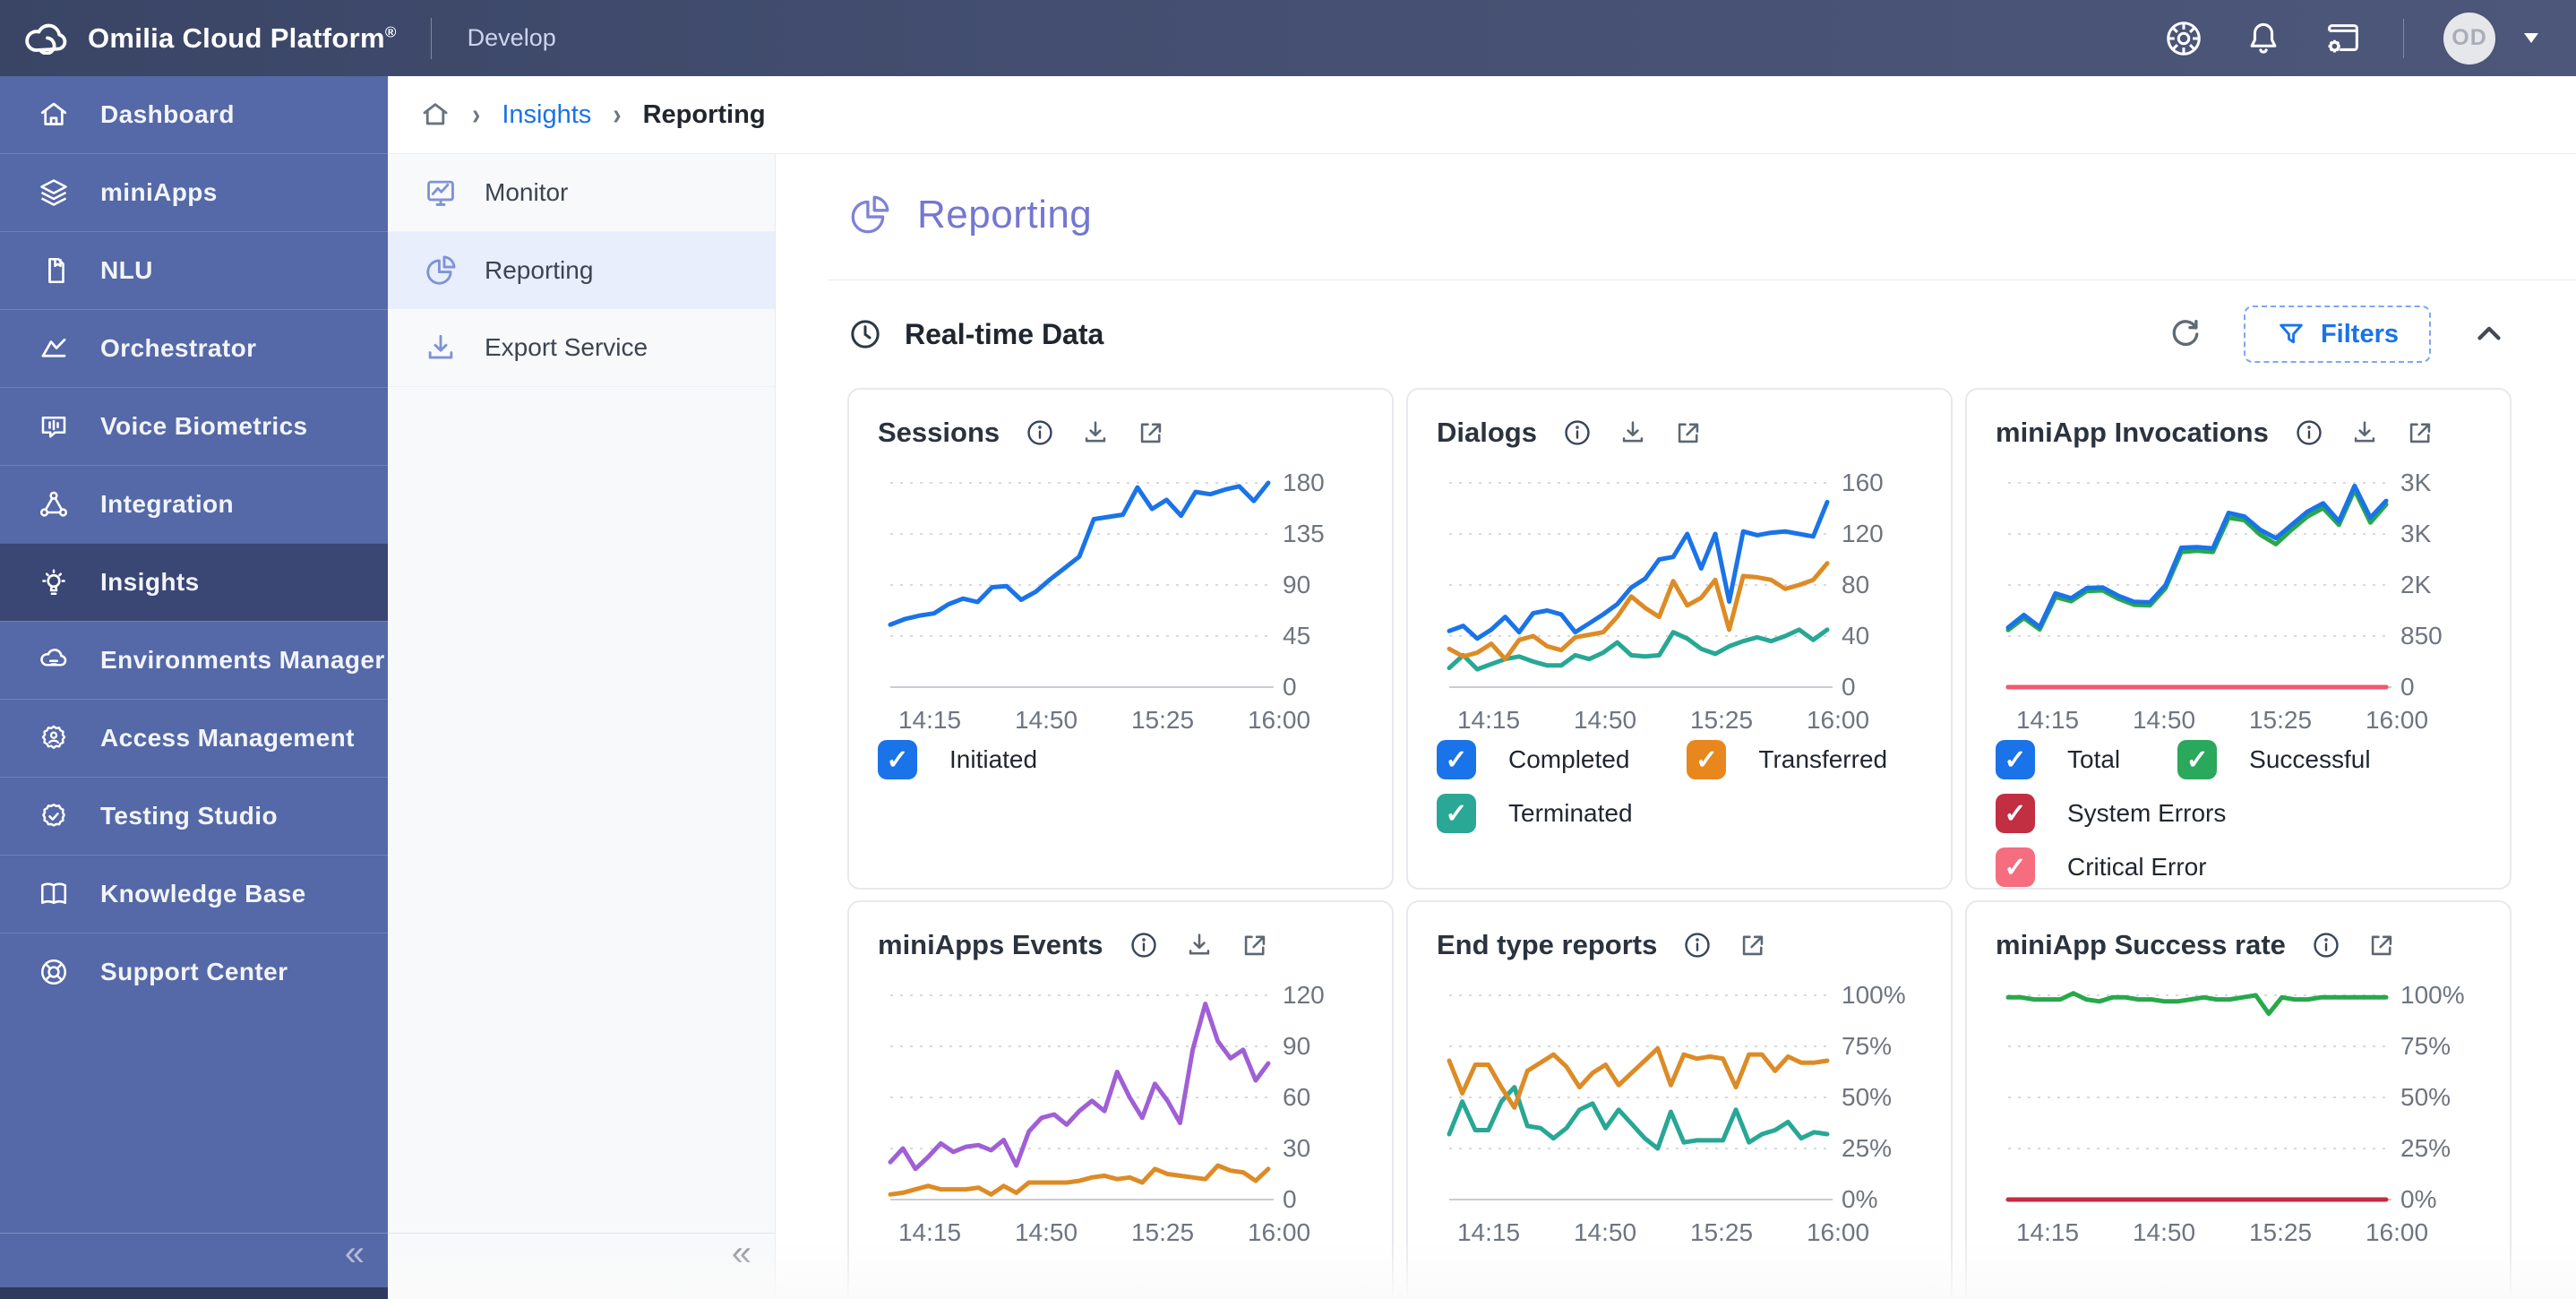 The width and height of the screenshot is (2576, 1299). Describe the element at coordinates (2111, 813) in the screenshot. I see `legend-item: ✓ System Errors` at that location.